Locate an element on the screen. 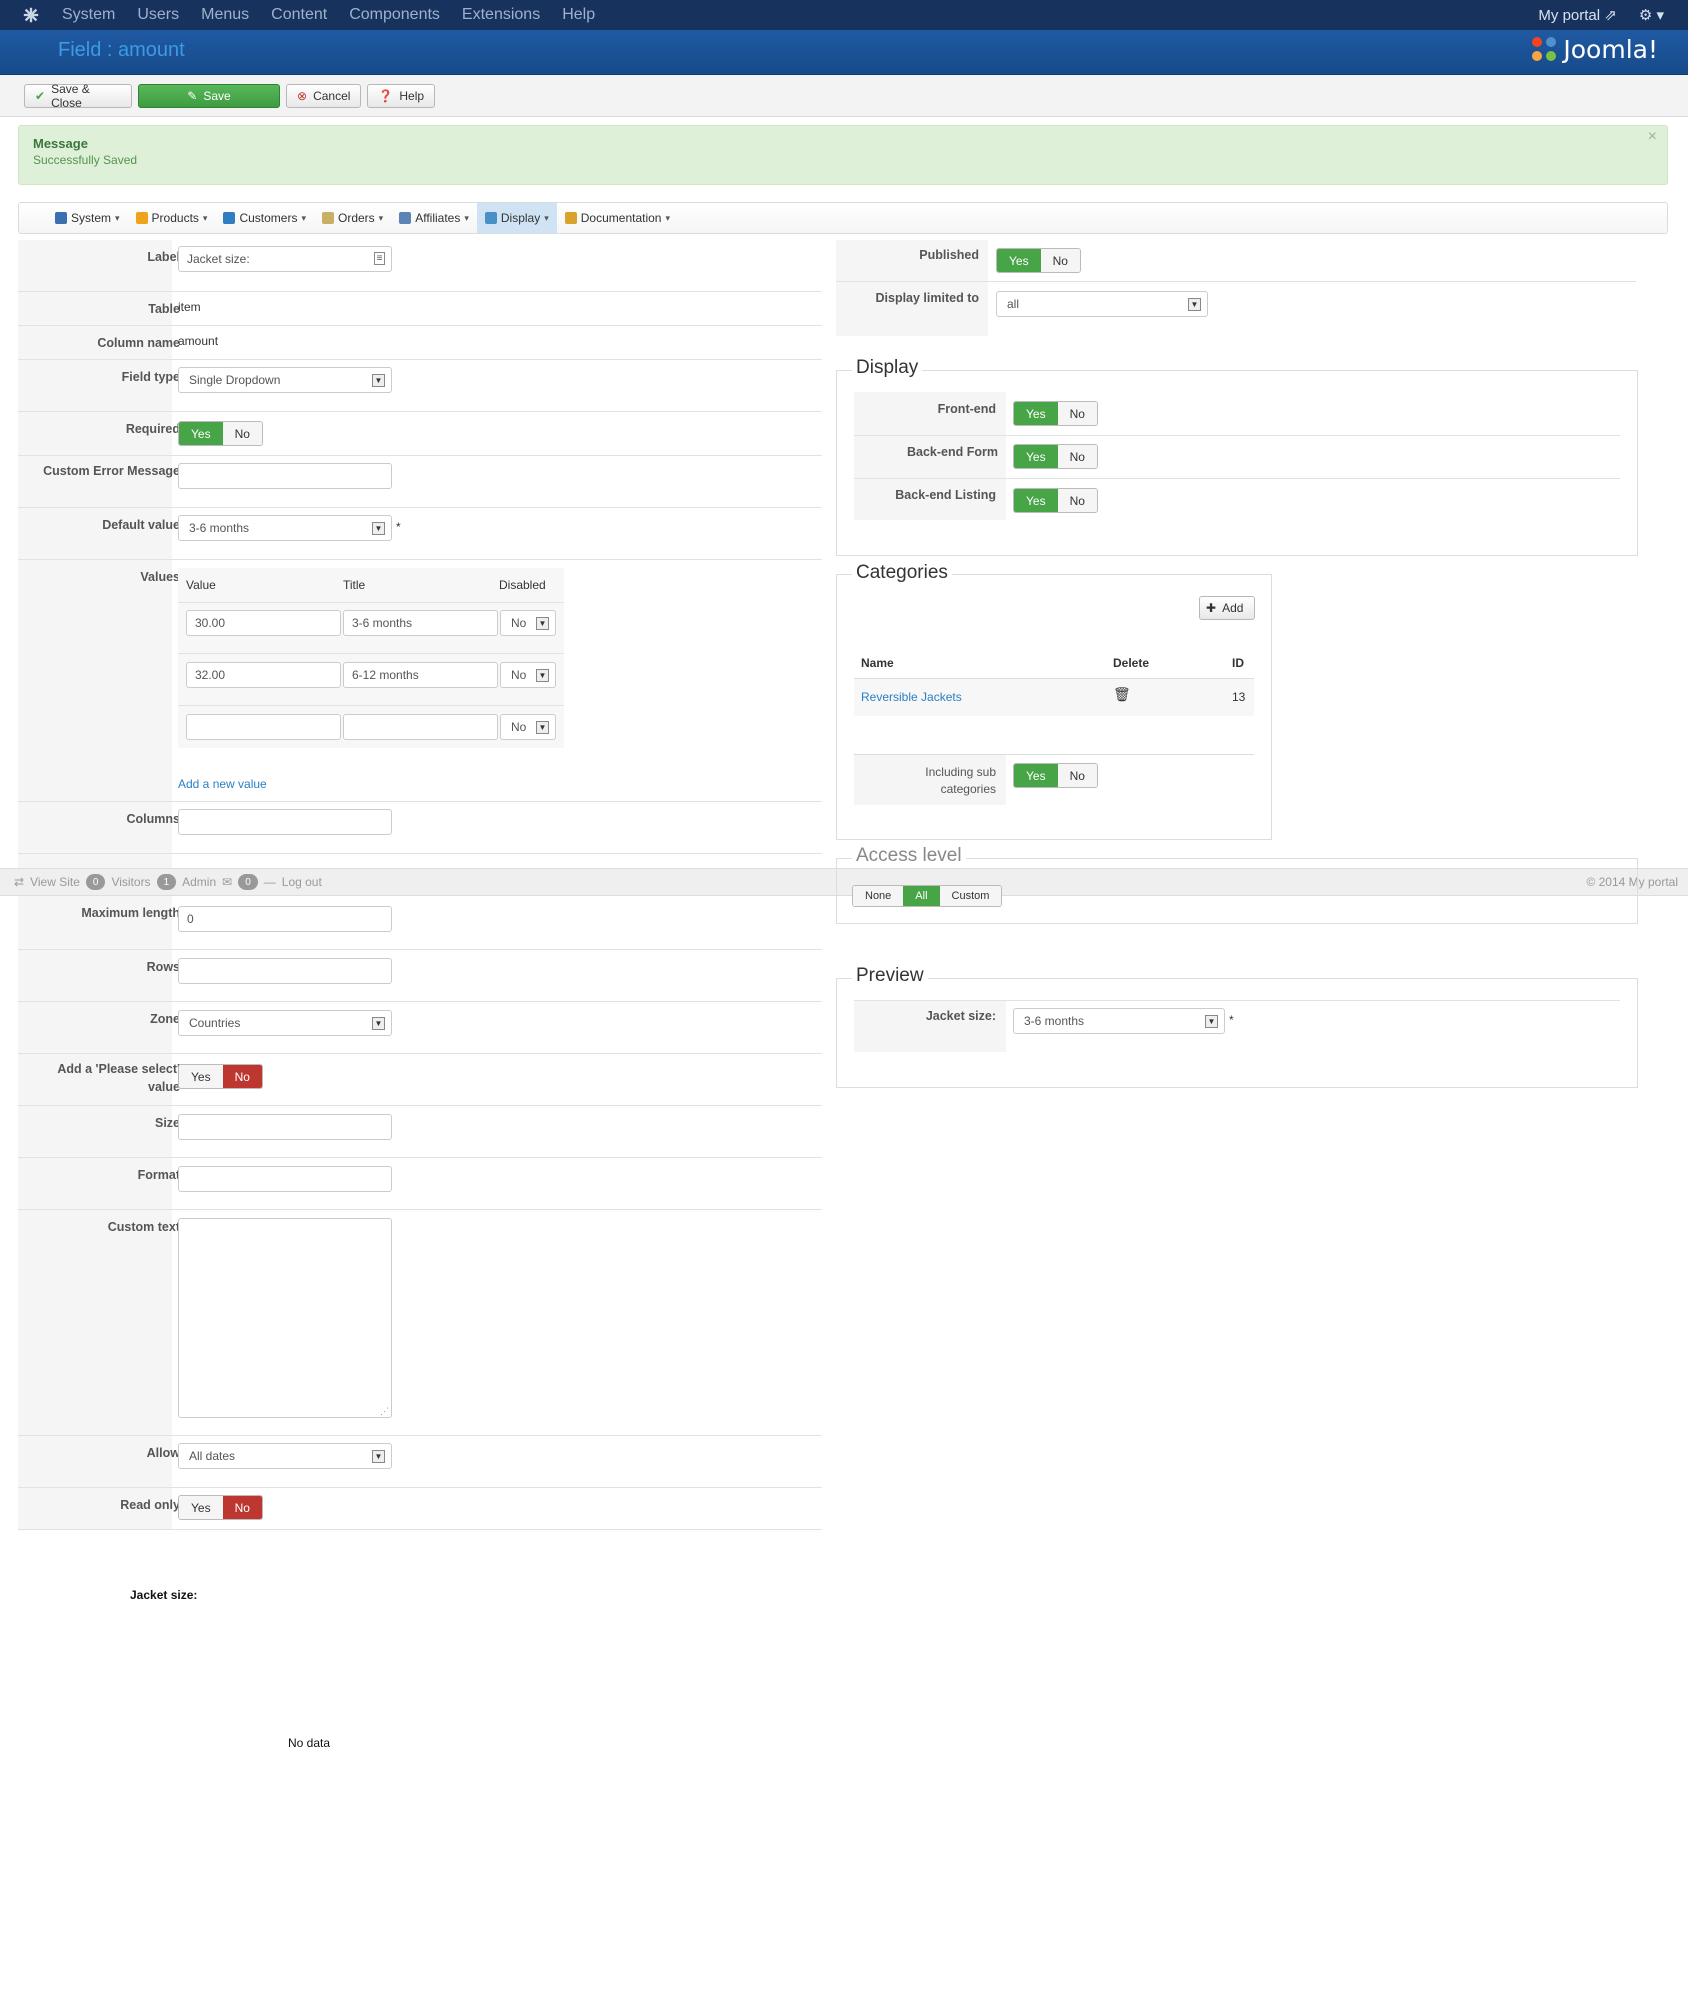  help-button: ❓ Help is located at coordinates (401, 95).